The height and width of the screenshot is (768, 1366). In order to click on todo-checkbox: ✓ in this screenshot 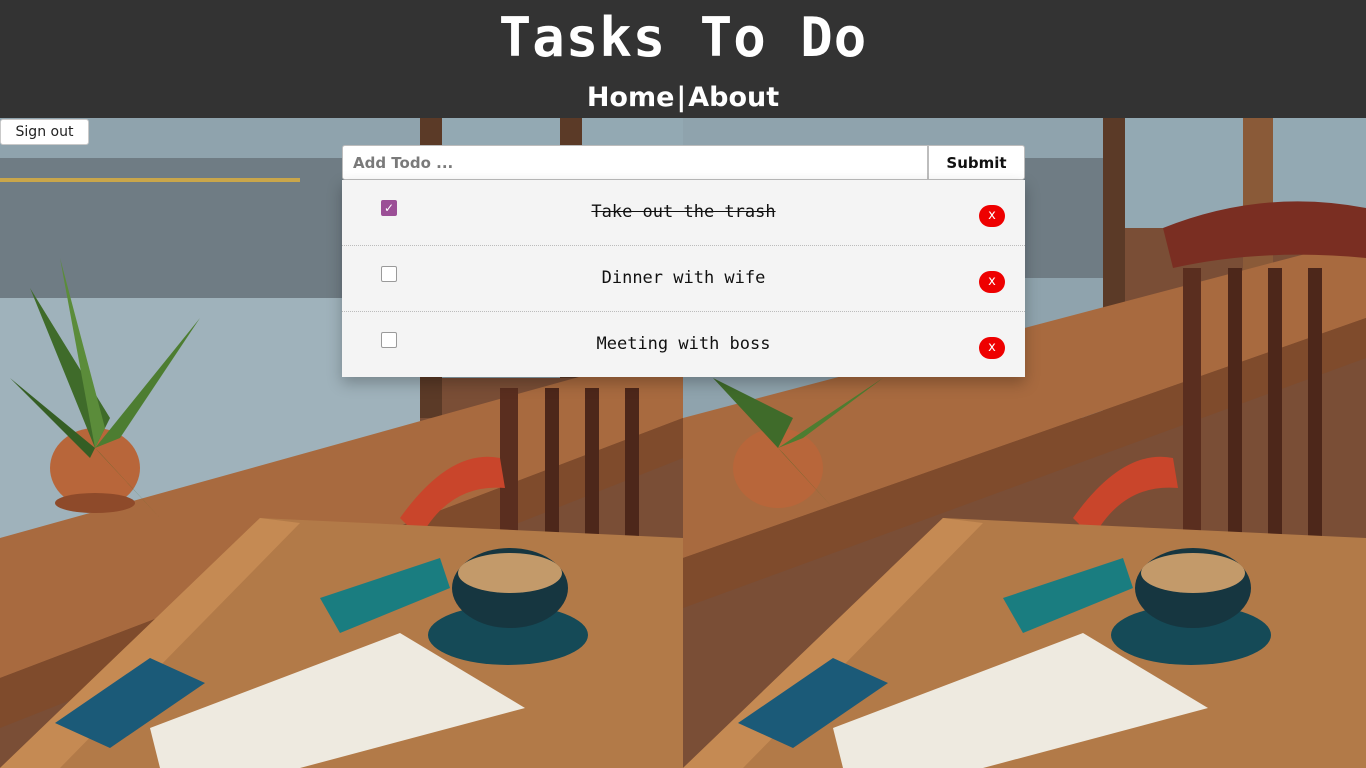, I will do `click(389, 208)`.